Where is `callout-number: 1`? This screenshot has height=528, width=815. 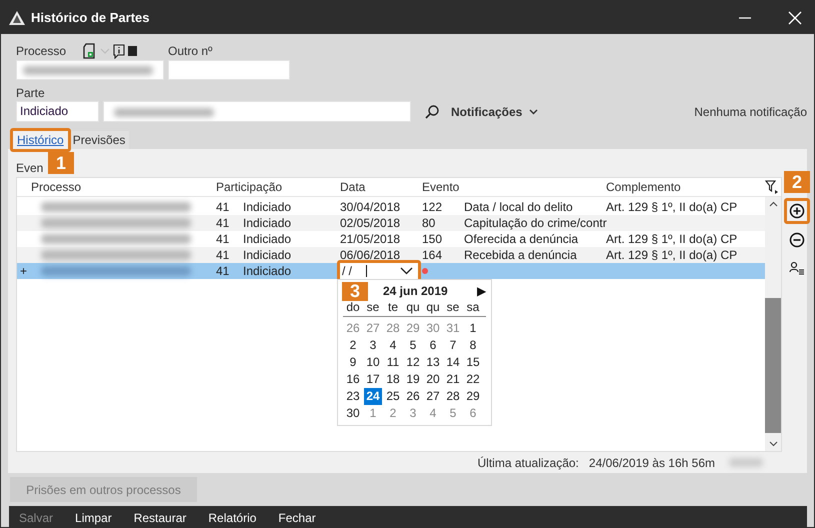
callout-number: 1 is located at coordinates (61, 163).